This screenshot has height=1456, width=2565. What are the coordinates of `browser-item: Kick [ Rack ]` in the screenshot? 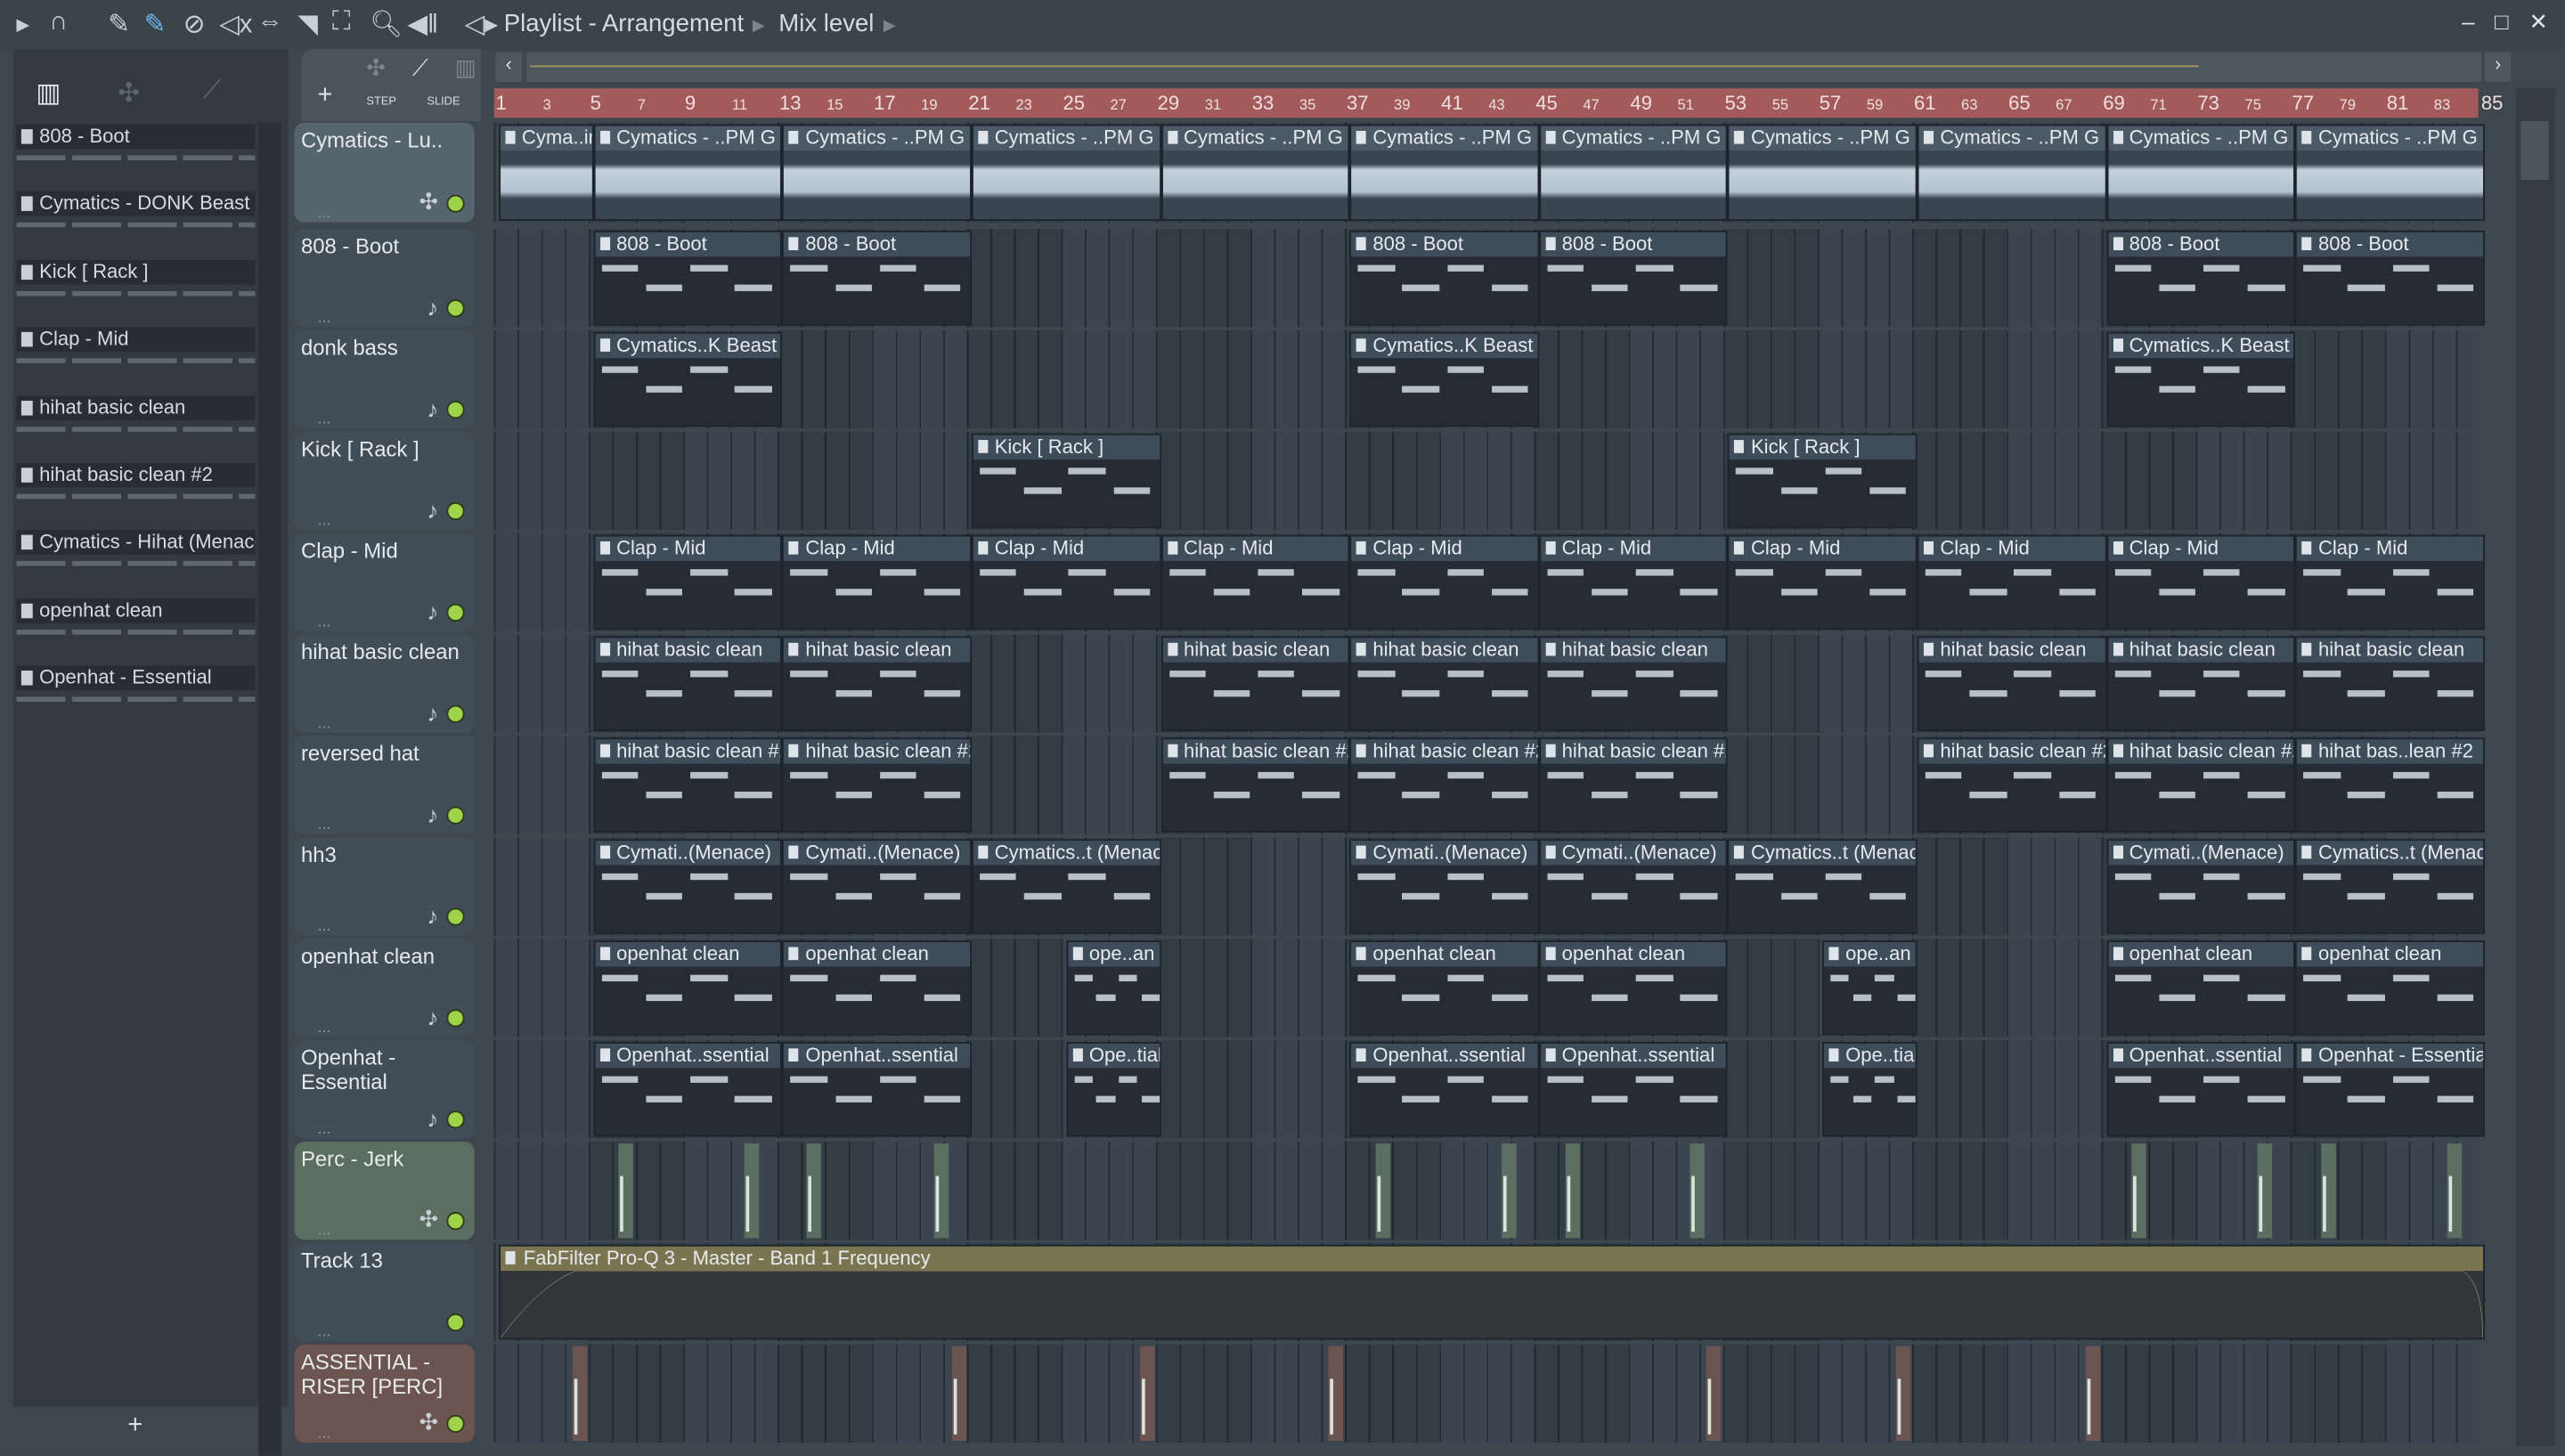 It's located at (136, 272).